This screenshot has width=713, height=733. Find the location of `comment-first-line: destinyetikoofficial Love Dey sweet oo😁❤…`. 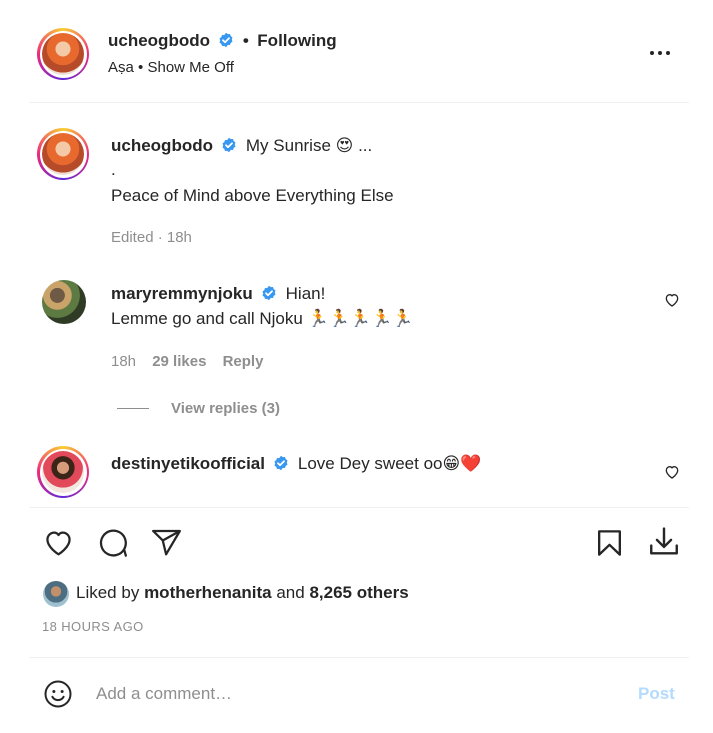

comment-first-line: destinyetikoofficial Love Dey sweet oo😁❤… is located at coordinates (296, 464).